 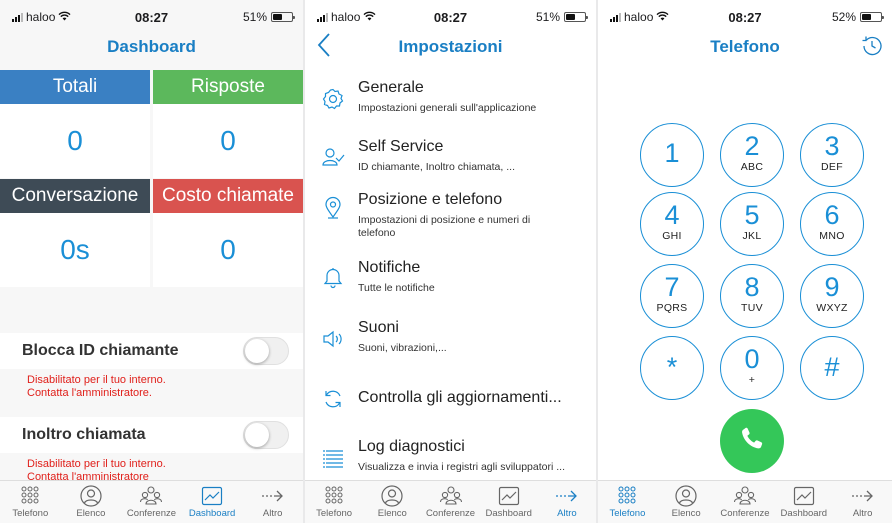 What do you see at coordinates (672, 368) in the screenshot?
I see `dial-key-star: *` at bounding box center [672, 368].